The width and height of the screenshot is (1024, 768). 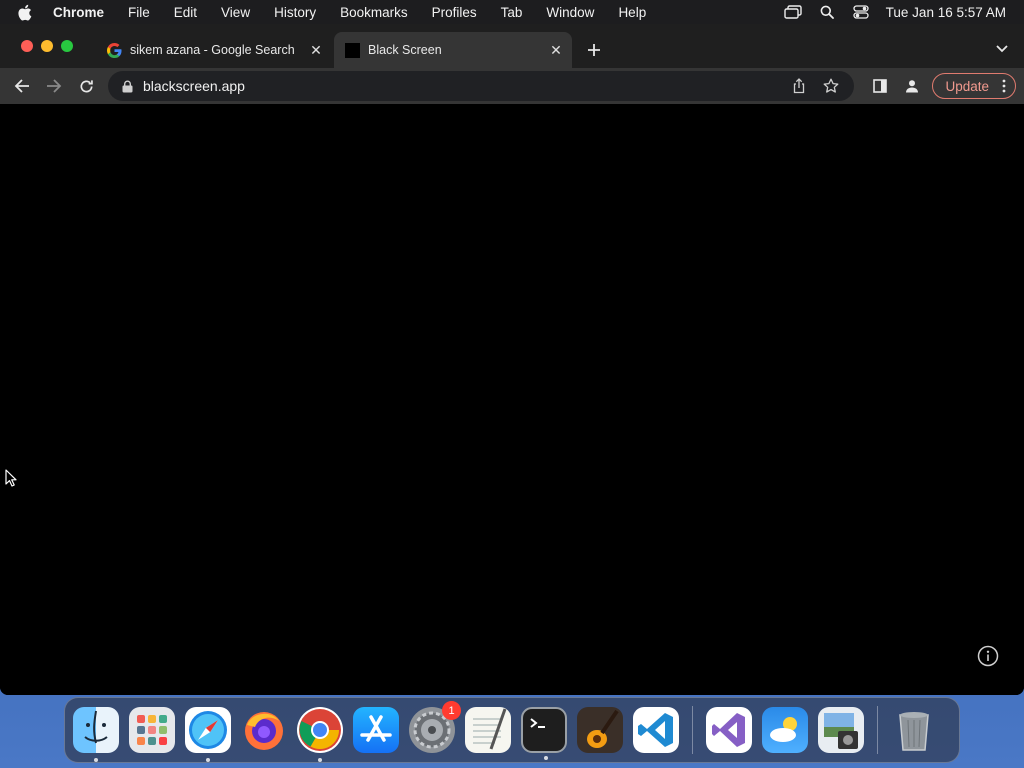 I want to click on address-bar: blackscreen.app, so click(x=481, y=86).